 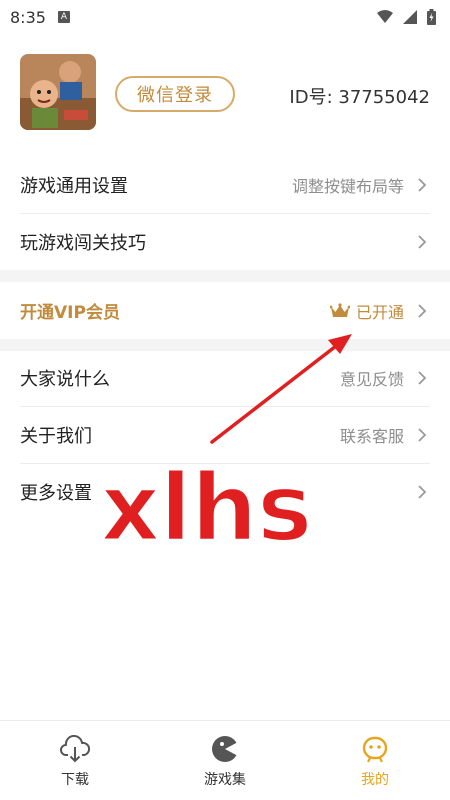 I want to click on tab-label: 我的, so click(x=375, y=780).